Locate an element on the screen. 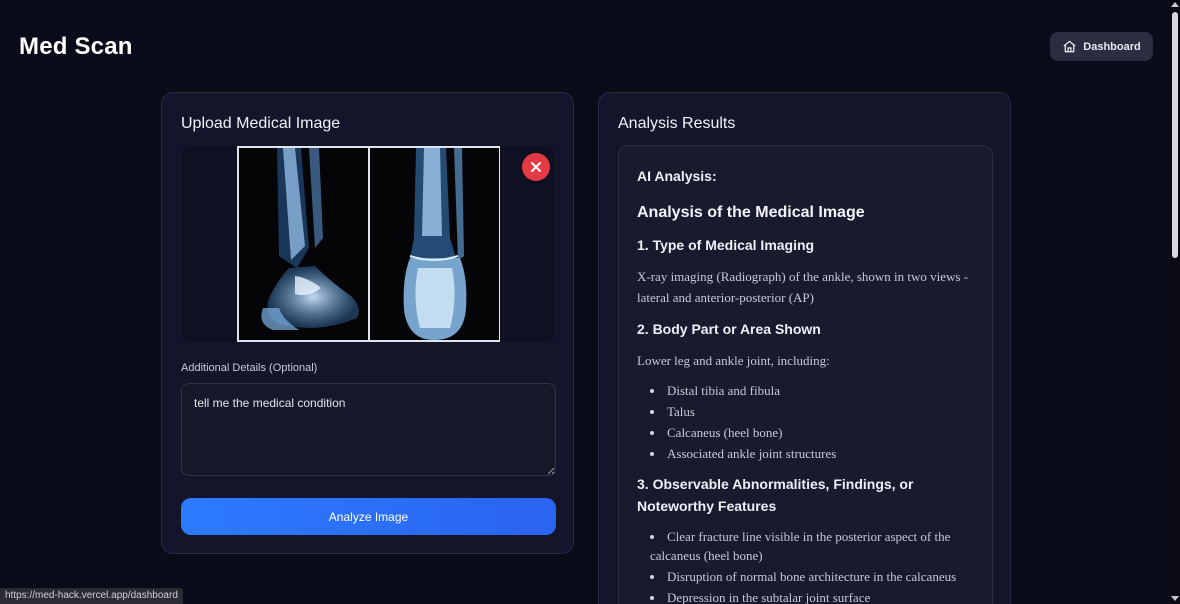 The image size is (1180, 604). list-item: Distal tibia and fibula is located at coordinates (805, 390).